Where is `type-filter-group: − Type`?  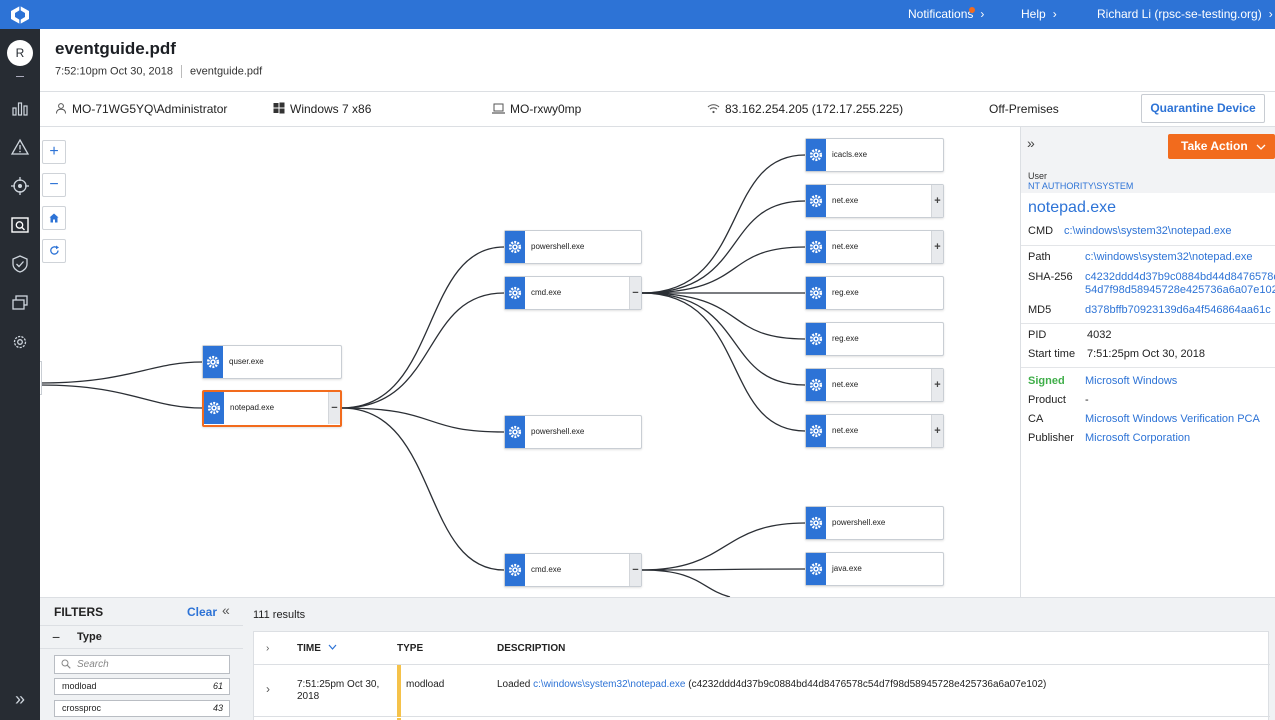 type-filter-group: − Type is located at coordinates (141, 637).